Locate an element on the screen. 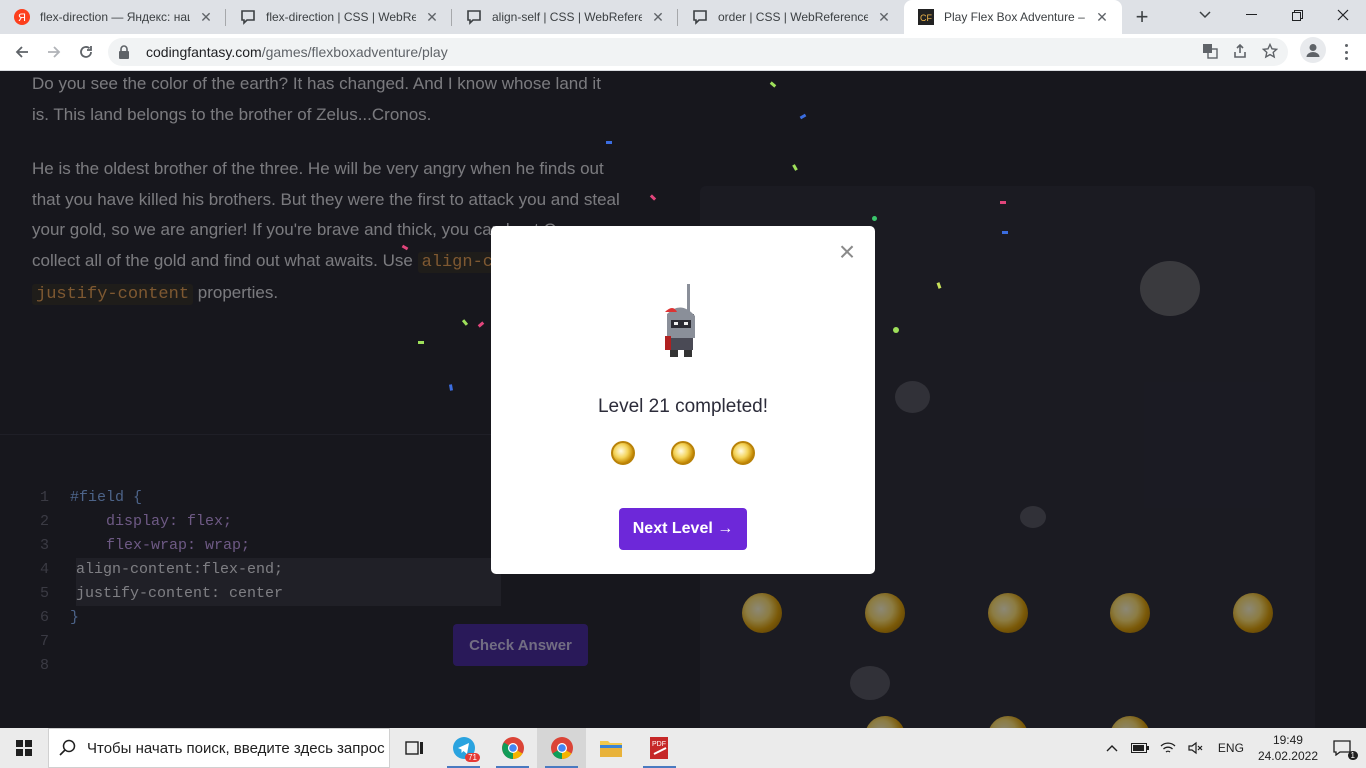 This screenshot has width=1366, height=768. tab-title: flex-direction — Яндекс: нашлось is located at coordinates (115, 17).